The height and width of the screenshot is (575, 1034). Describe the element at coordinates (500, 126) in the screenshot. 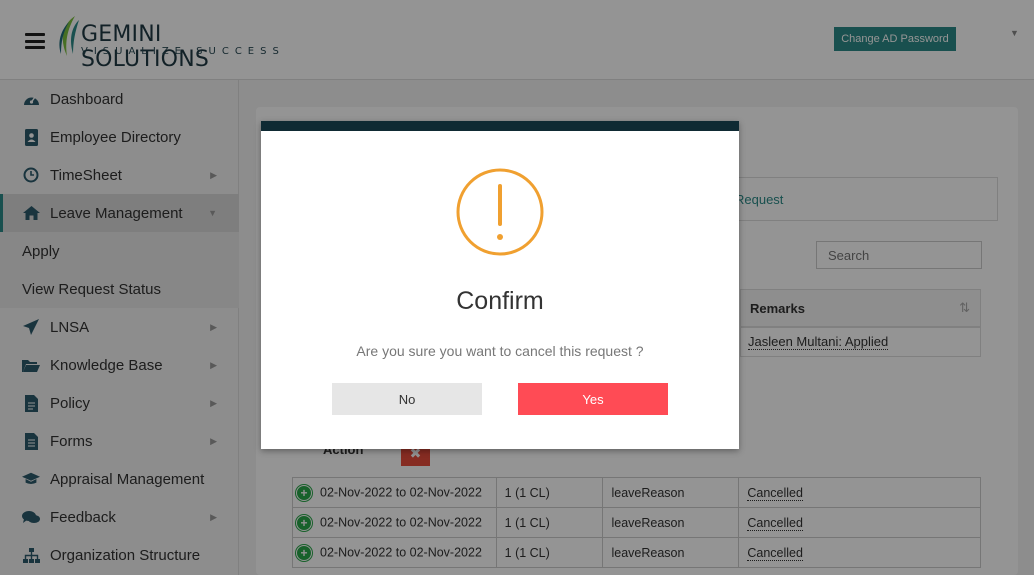

I see `dialog-top-bar` at that location.